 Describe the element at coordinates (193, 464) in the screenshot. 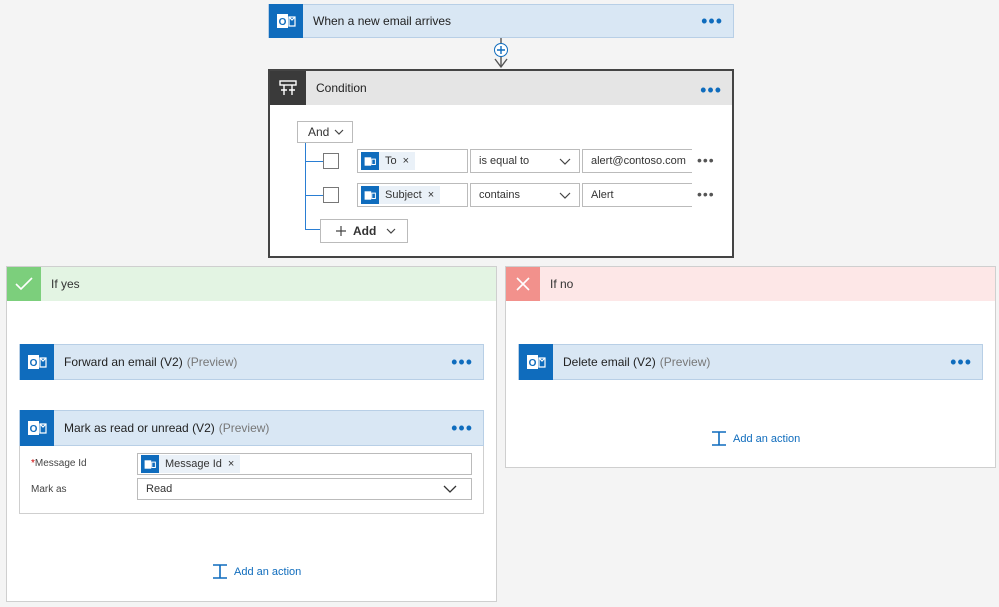

I see `token-label: Message Id` at that location.